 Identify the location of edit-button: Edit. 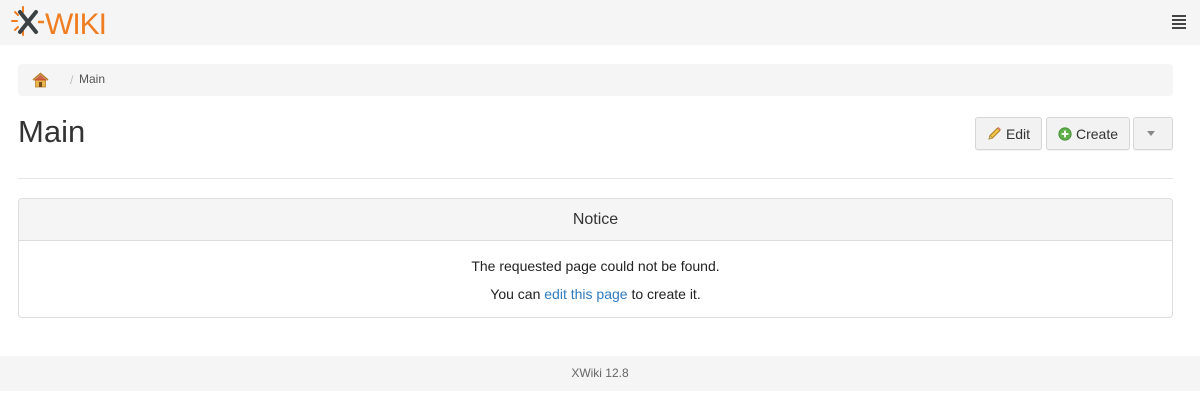
(1008, 133).